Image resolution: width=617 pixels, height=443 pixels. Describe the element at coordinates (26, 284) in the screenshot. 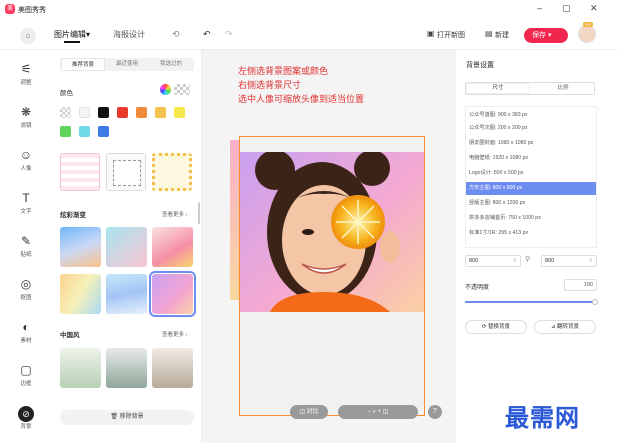

I see `cutout-icon: ◎` at that location.